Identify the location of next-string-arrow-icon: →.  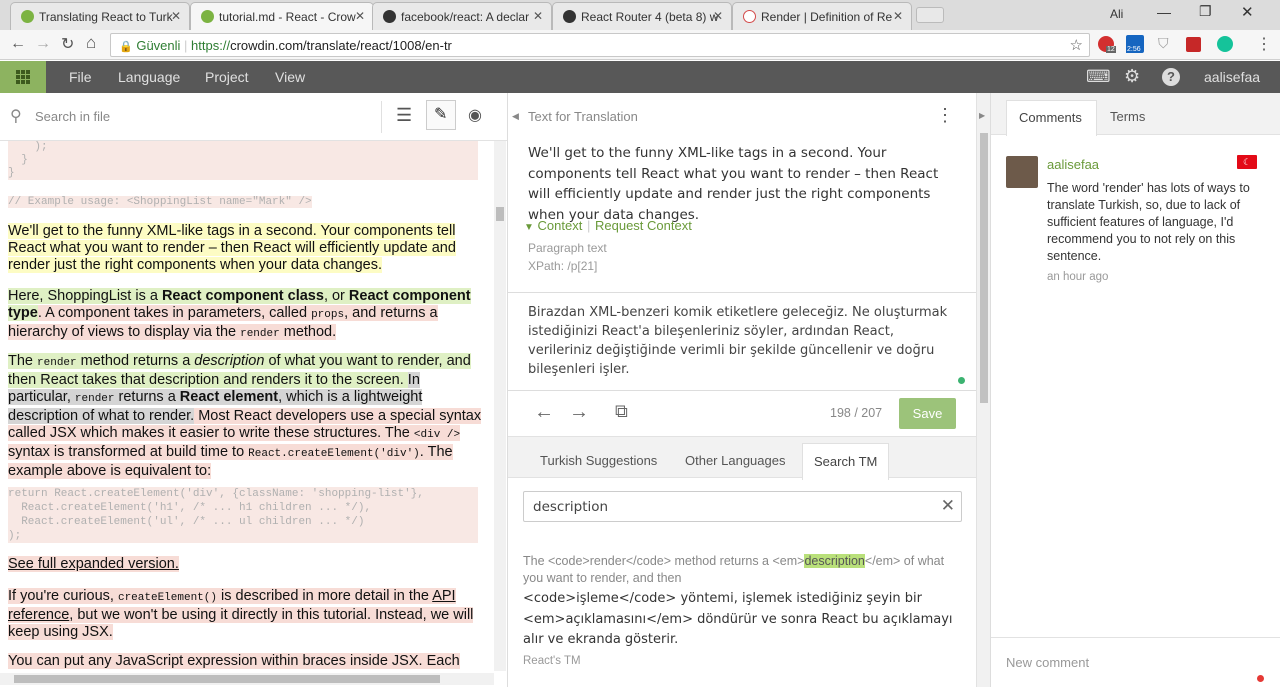
(579, 412).